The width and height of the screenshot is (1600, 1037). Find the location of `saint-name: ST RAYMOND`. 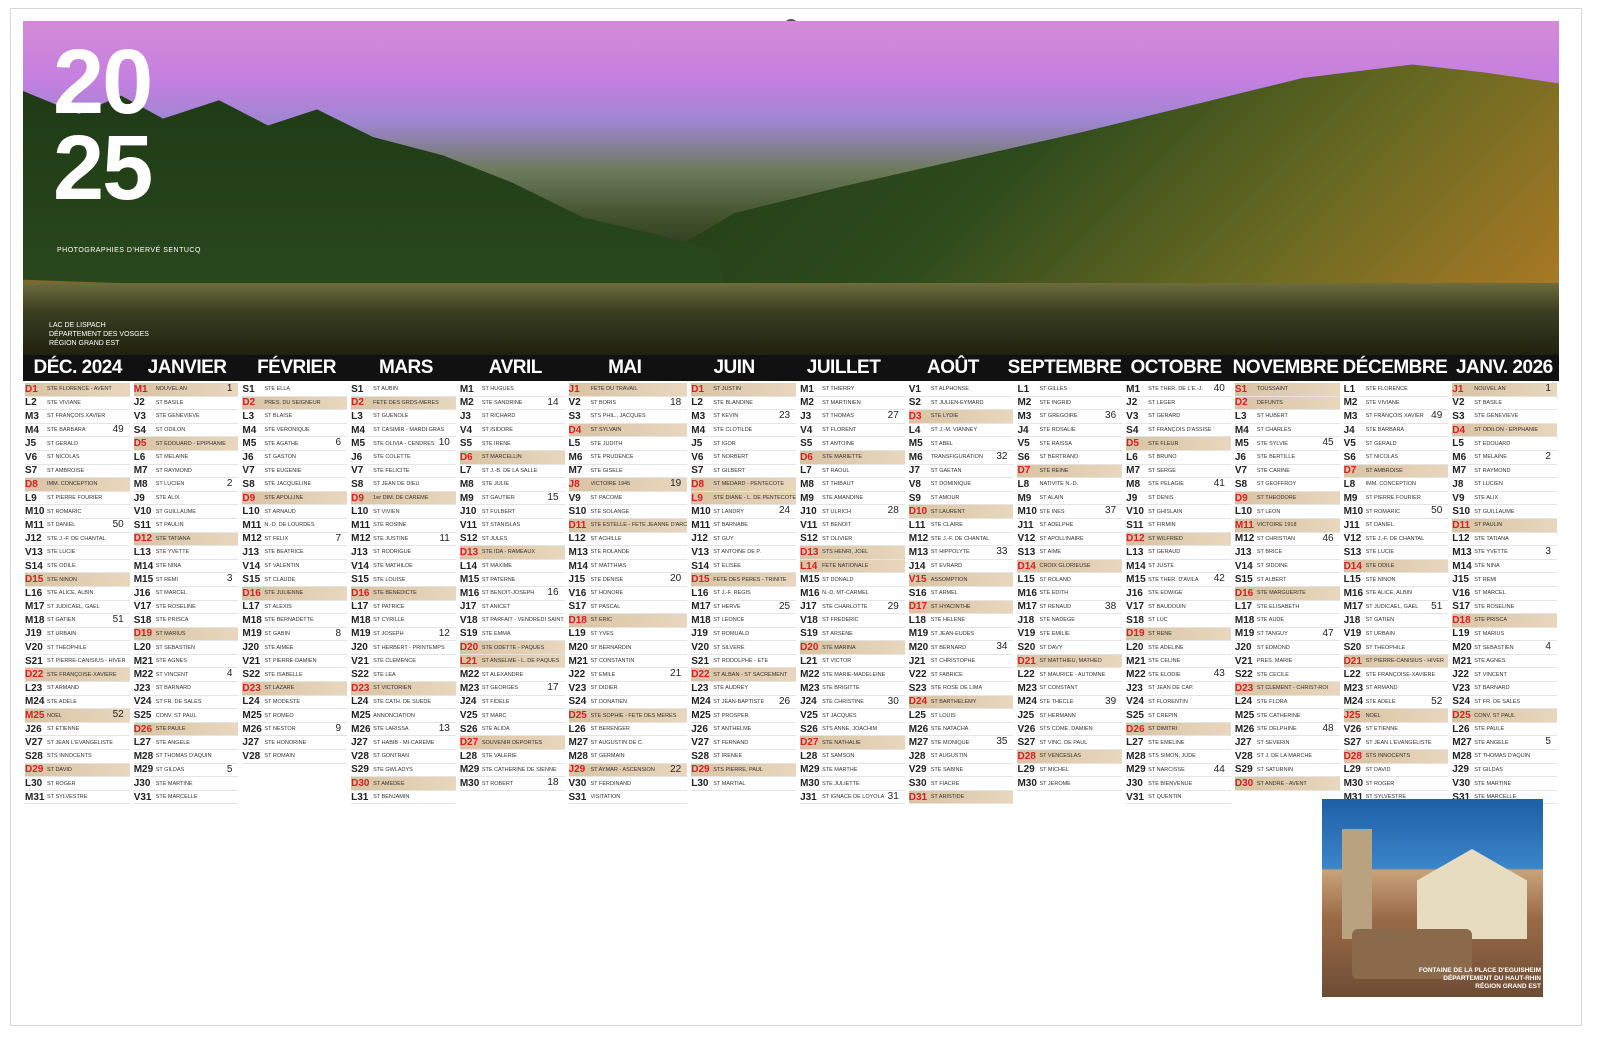

saint-name: ST RAYMOND is located at coordinates (1492, 470).